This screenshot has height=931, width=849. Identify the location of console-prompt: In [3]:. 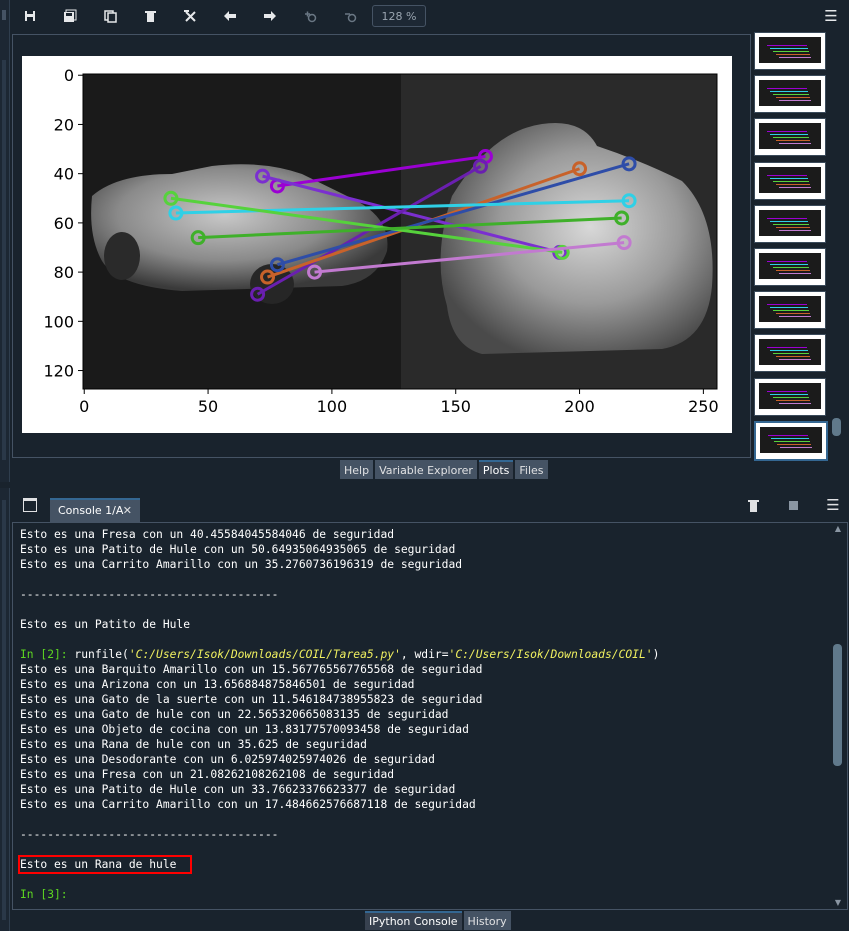
(47, 894).